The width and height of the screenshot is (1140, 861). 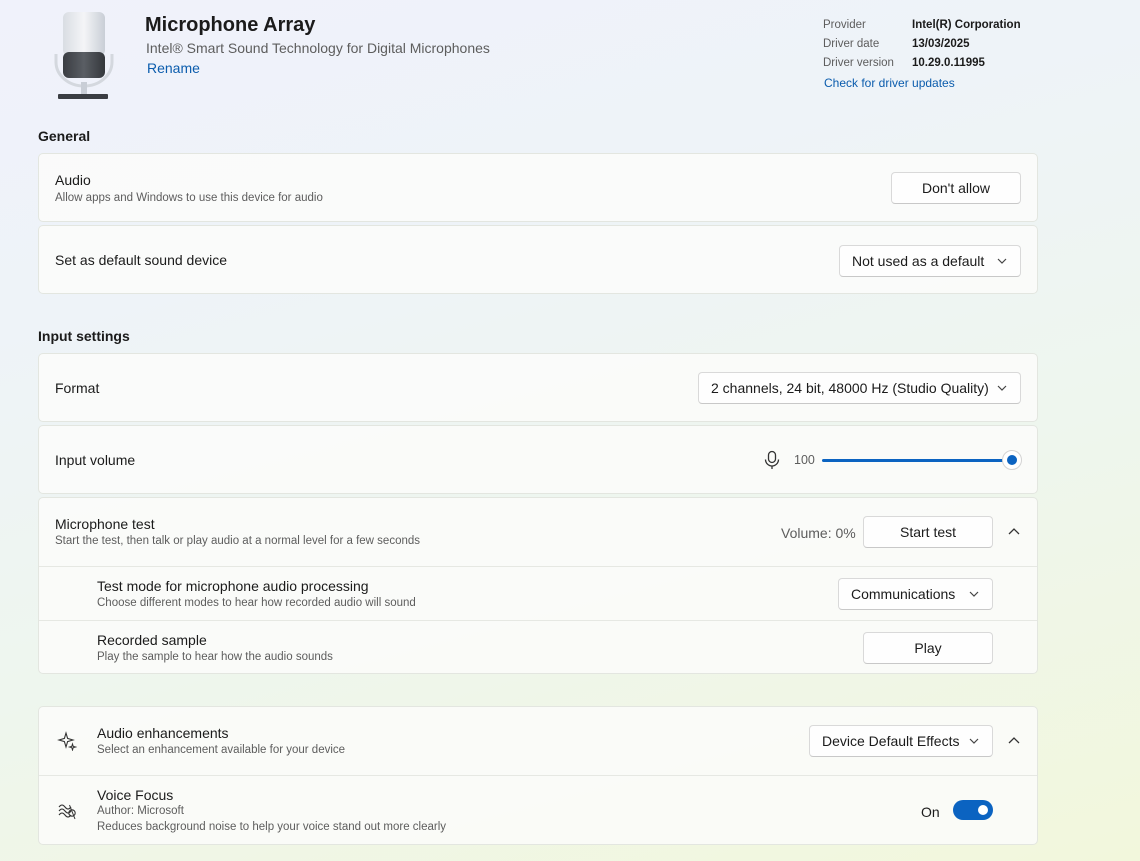 I want to click on driver-version-value: 10.29.0.11995, so click(x=948, y=63).